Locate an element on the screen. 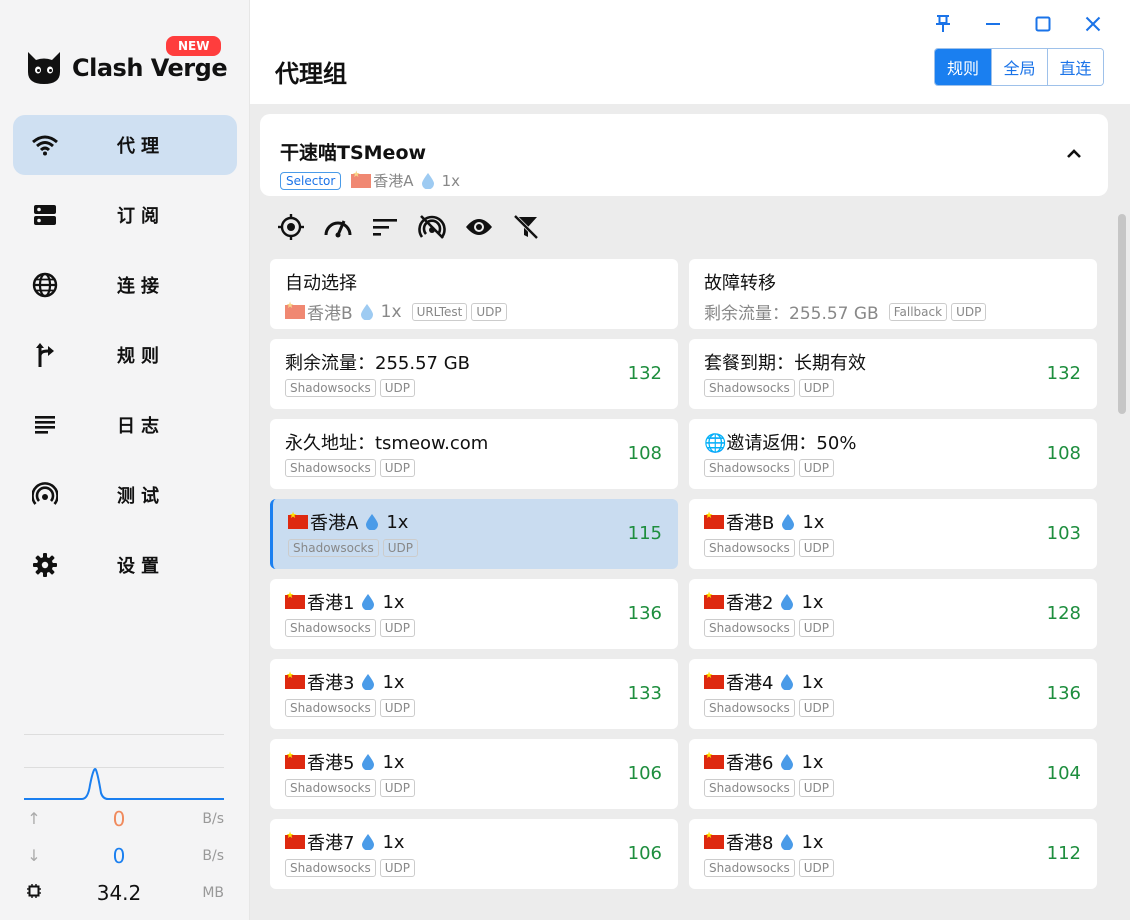 Image resolution: width=1130 pixels, height=920 pixels. window-controls is located at coordinates (1018, 24).